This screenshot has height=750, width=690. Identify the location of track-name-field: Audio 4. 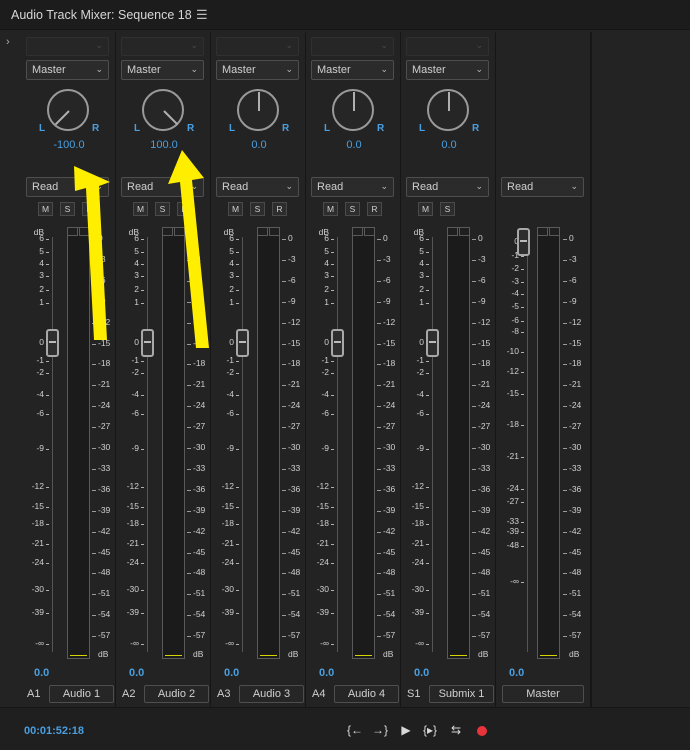
(366, 694).